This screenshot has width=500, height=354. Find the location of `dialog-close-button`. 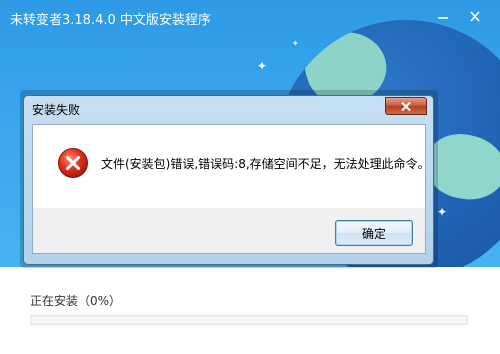

dialog-close-button is located at coordinates (406, 106).